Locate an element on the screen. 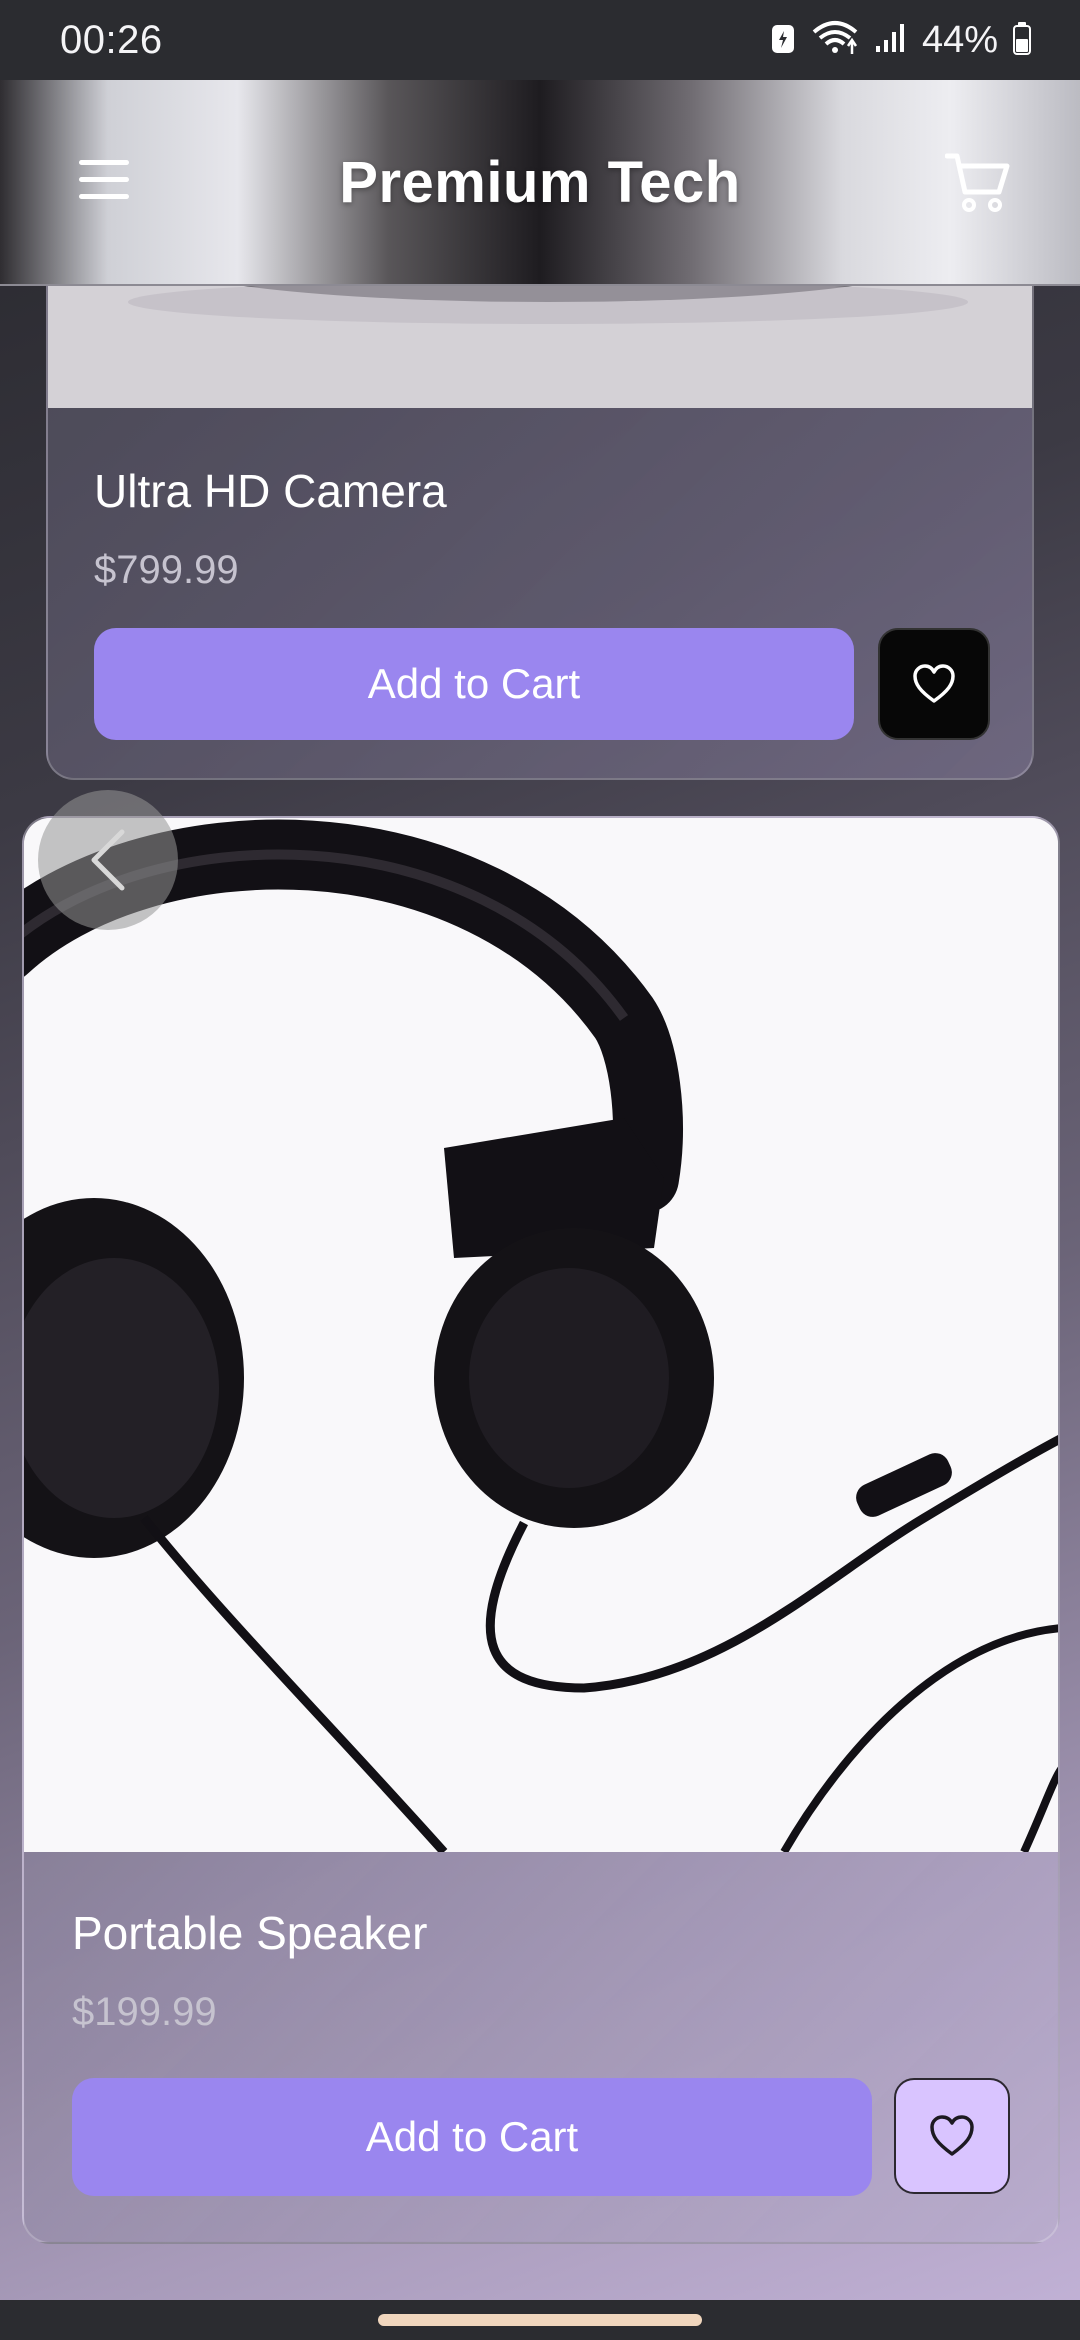 Image resolution: width=1080 pixels, height=2340 pixels. shopping-cart-icon is located at coordinates (977, 182).